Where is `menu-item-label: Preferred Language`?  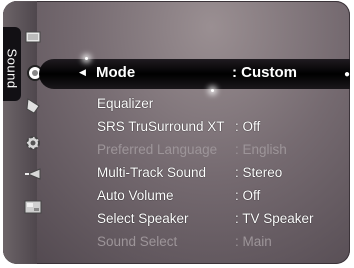
menu-item-label: Preferred Language is located at coordinates (157, 149).